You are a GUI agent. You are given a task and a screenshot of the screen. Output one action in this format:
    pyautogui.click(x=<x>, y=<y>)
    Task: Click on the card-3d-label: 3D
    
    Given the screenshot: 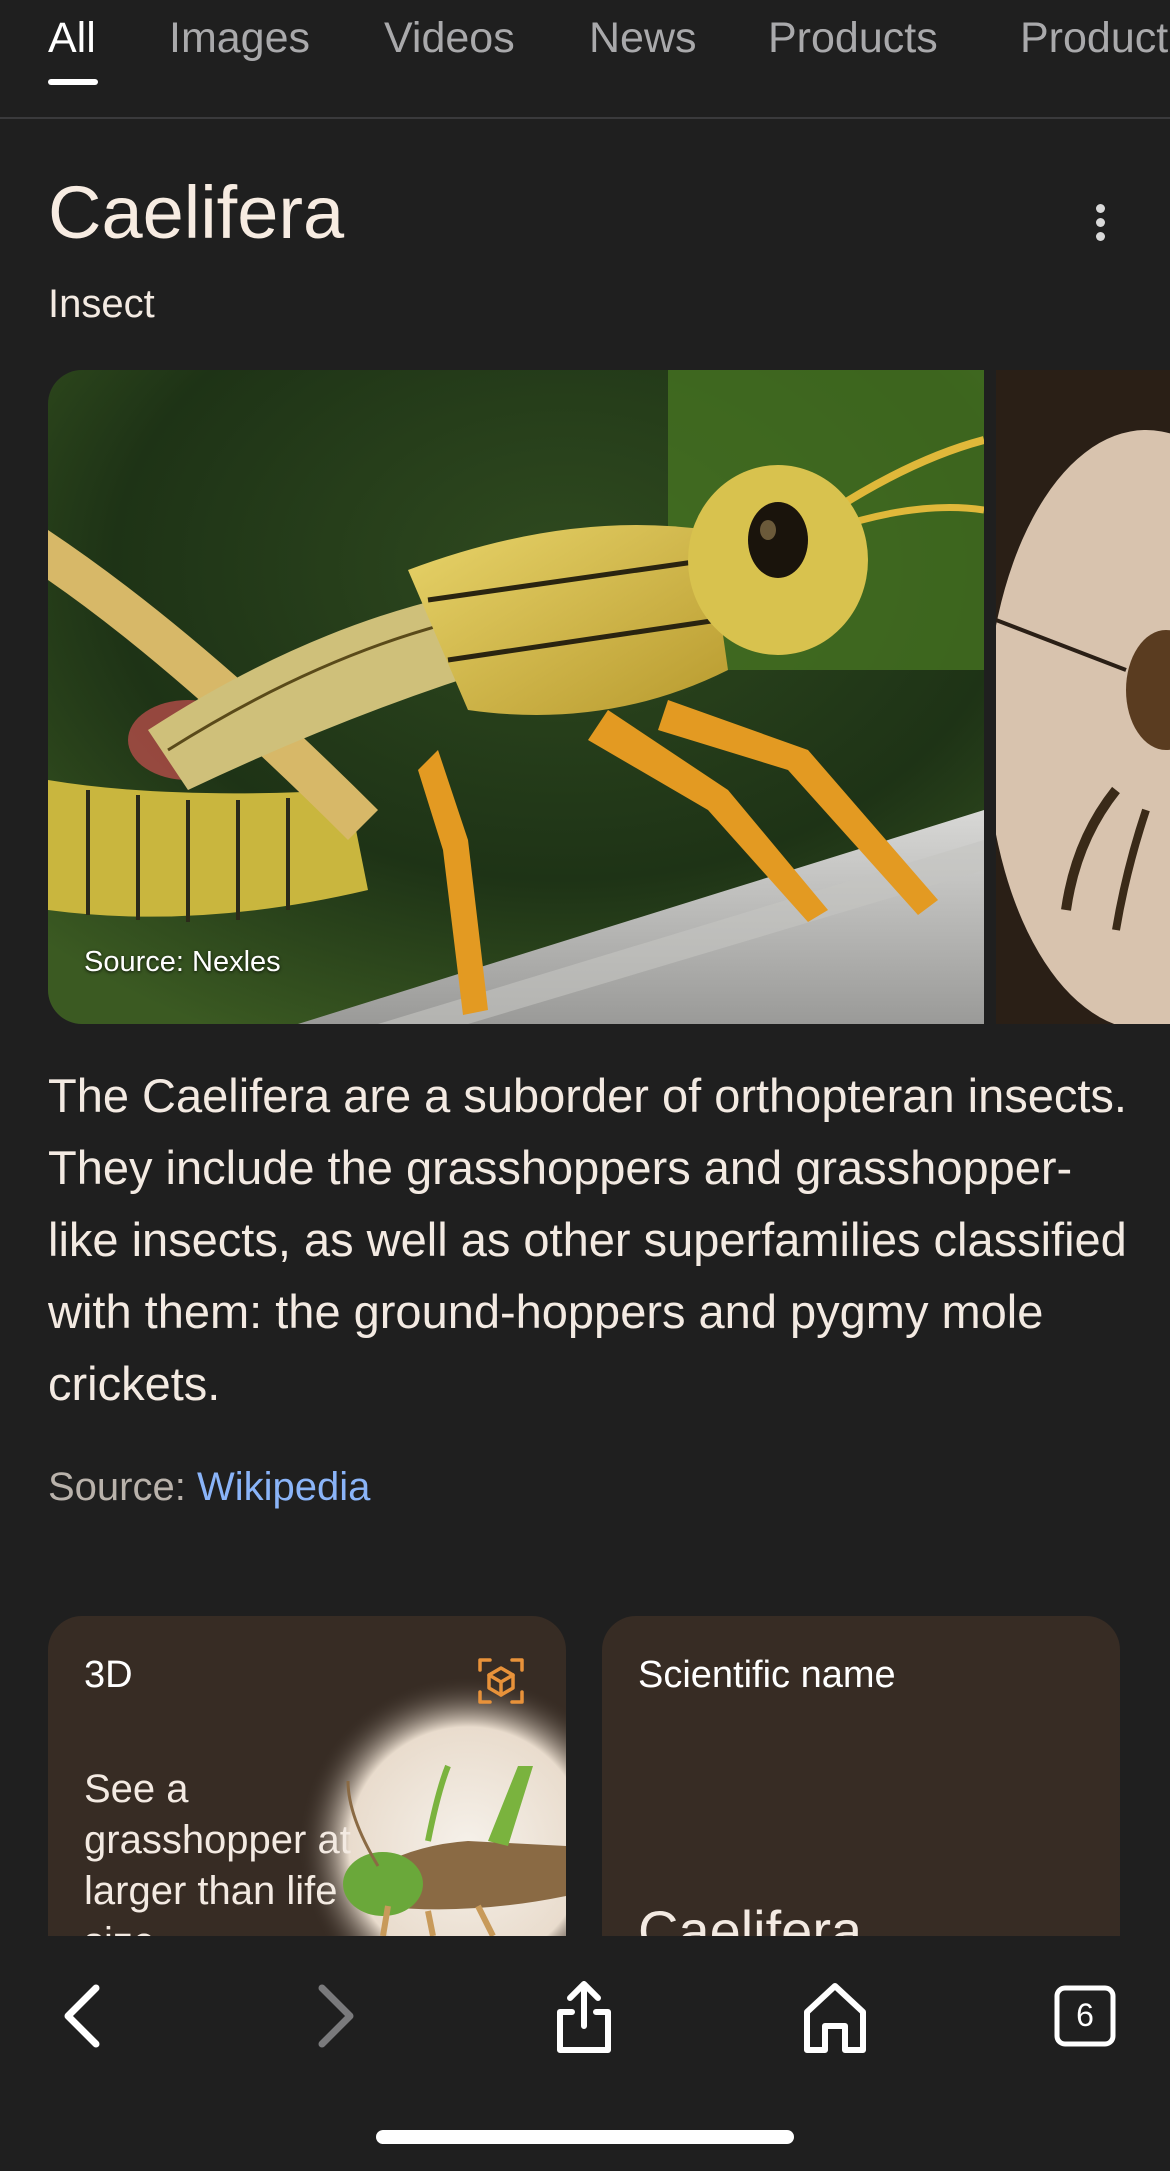 What is the action you would take?
    pyautogui.click(x=108, y=1675)
    